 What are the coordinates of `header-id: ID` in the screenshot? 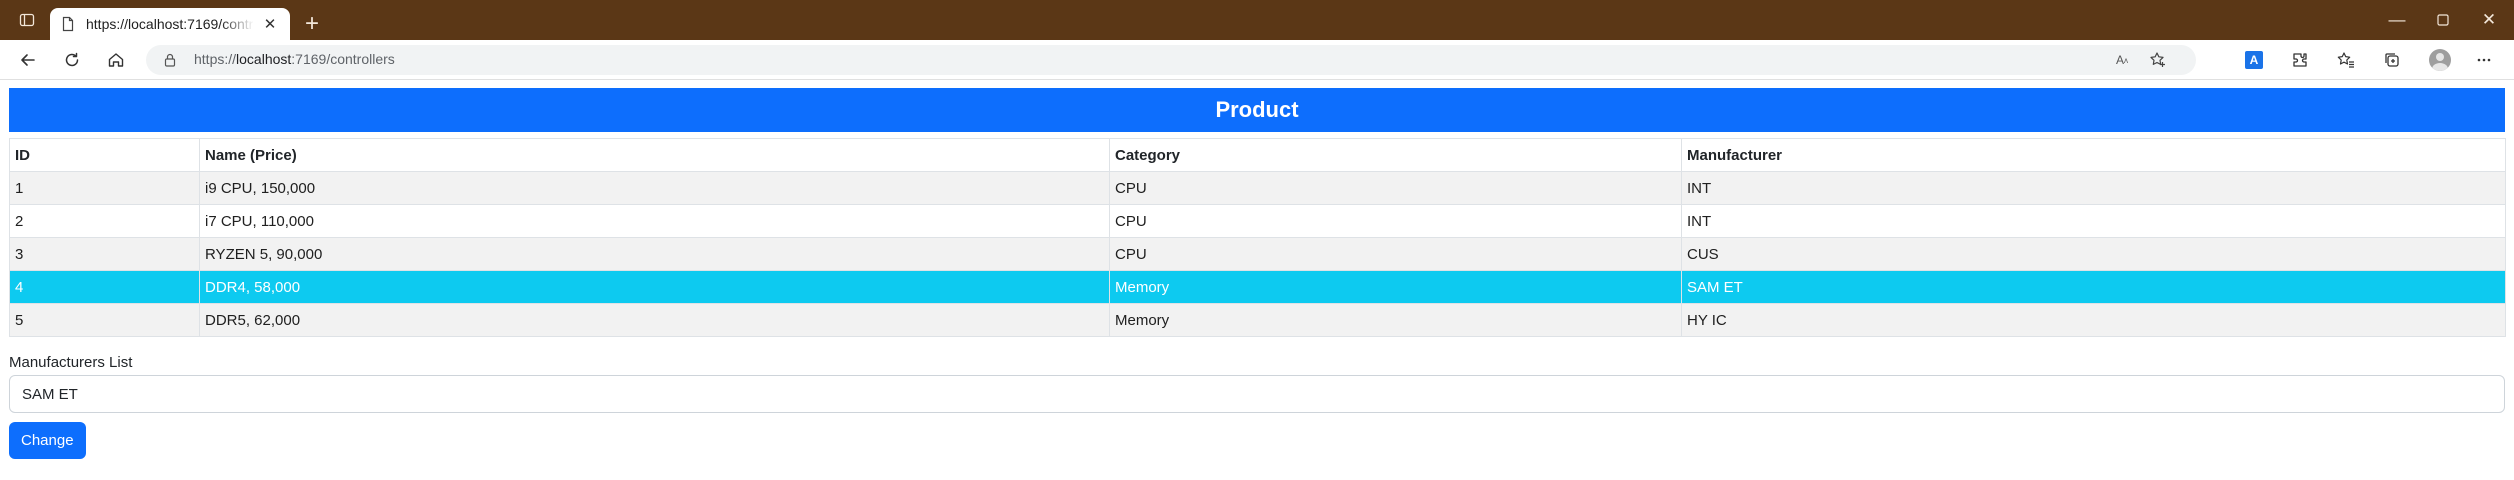 It's located at (104, 155).